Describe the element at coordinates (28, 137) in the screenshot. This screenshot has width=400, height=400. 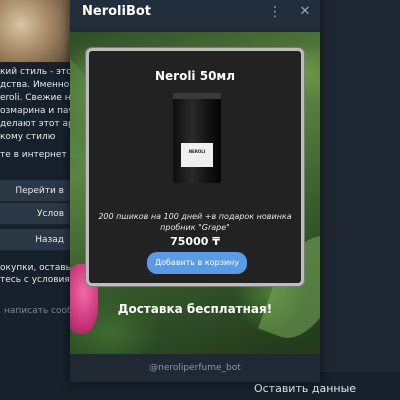
I see `chat-text-line: кому стилю` at that location.